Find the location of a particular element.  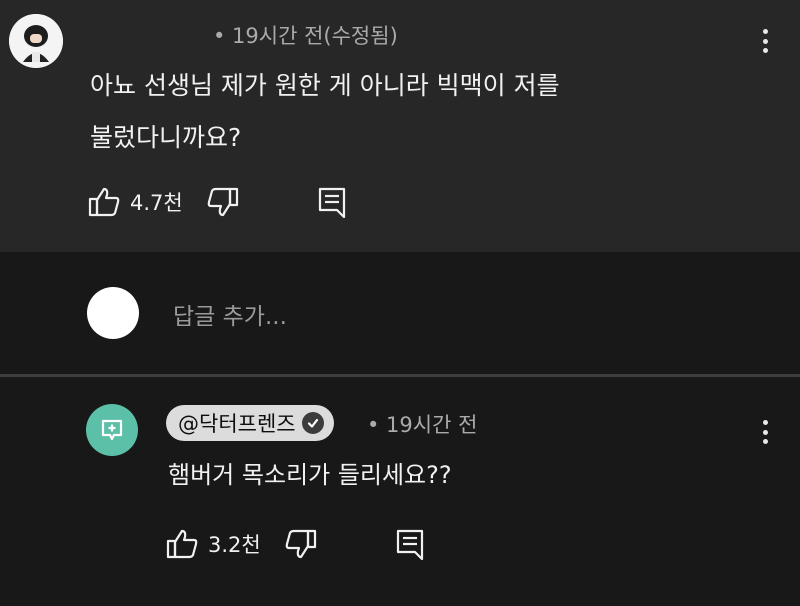

channel-avatar is located at coordinates (112, 430).